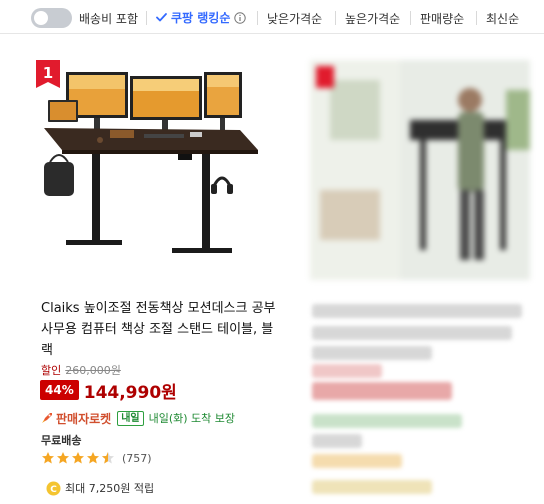  What do you see at coordinates (130, 418) in the screenshot?
I see `delivery-day-badge: 내일` at bounding box center [130, 418].